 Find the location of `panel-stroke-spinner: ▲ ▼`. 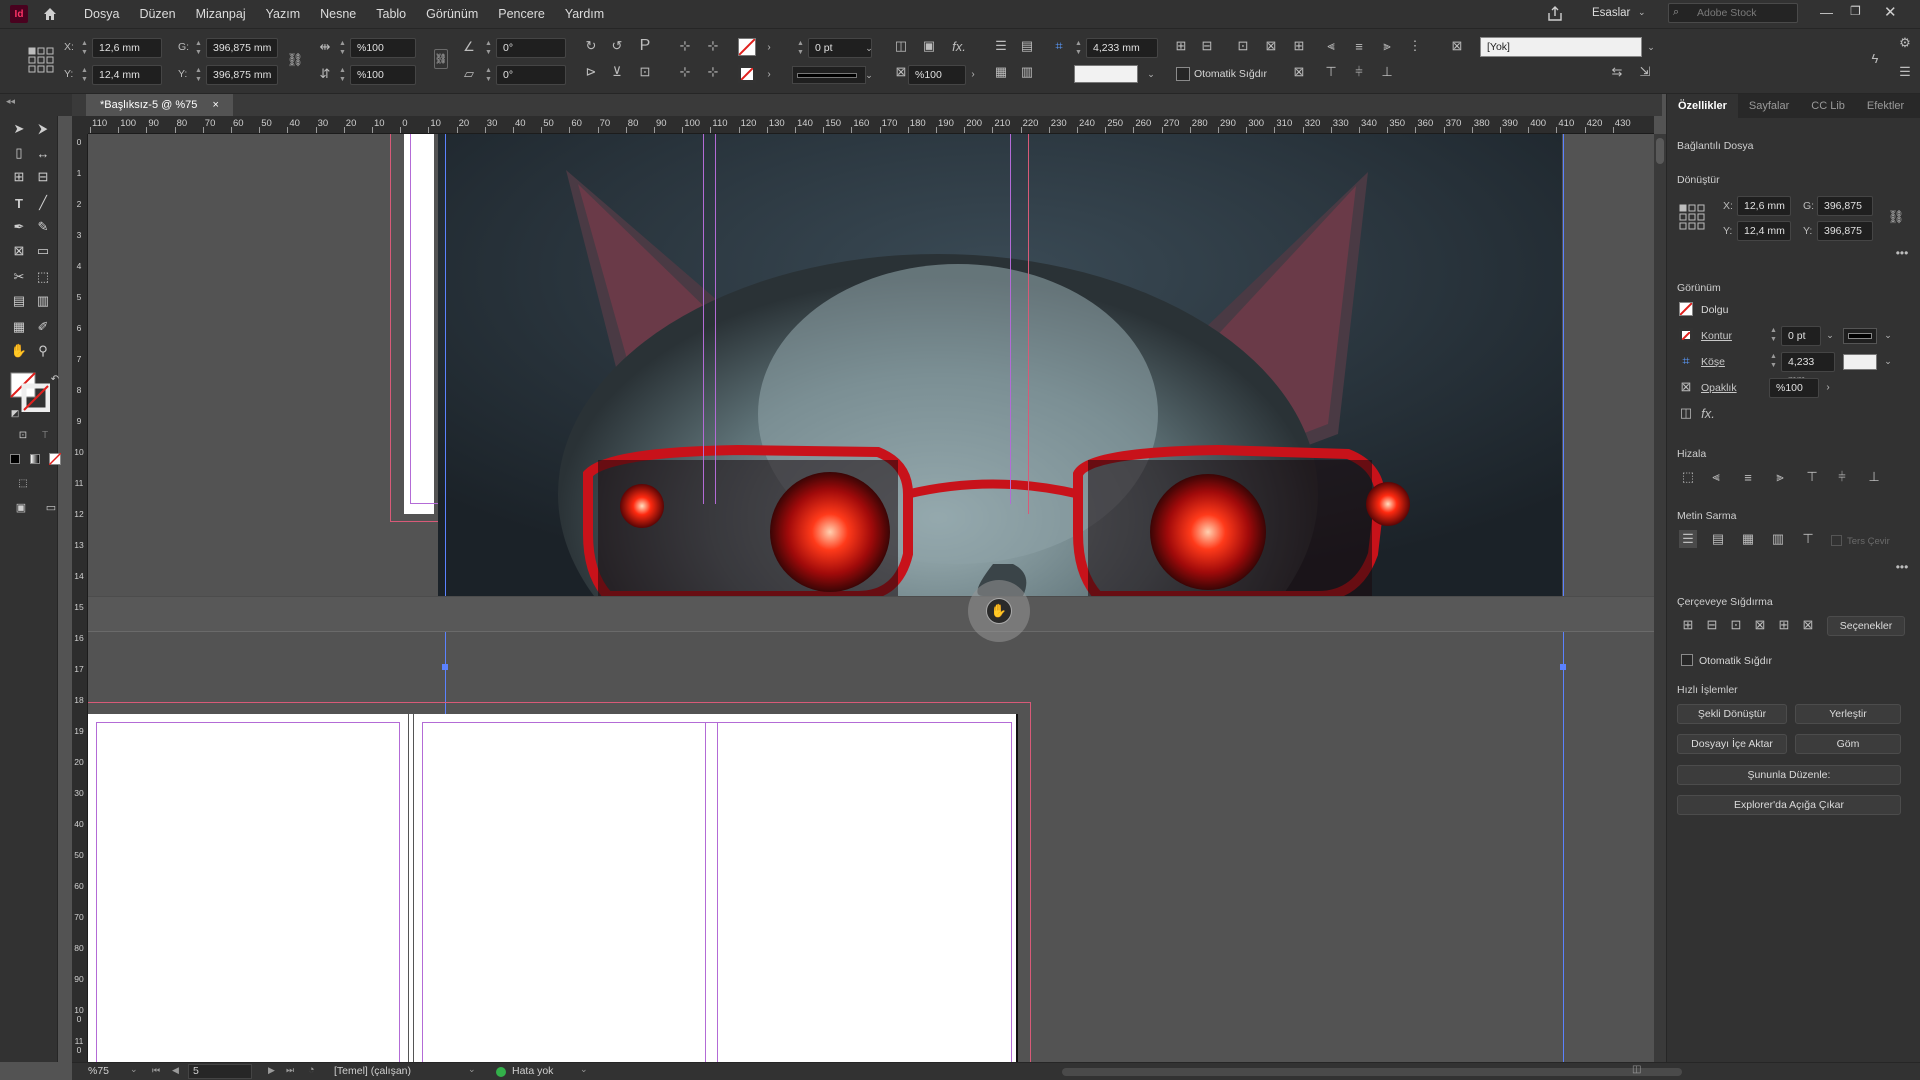

panel-stroke-spinner: ▲ ▼ is located at coordinates (1773, 335).